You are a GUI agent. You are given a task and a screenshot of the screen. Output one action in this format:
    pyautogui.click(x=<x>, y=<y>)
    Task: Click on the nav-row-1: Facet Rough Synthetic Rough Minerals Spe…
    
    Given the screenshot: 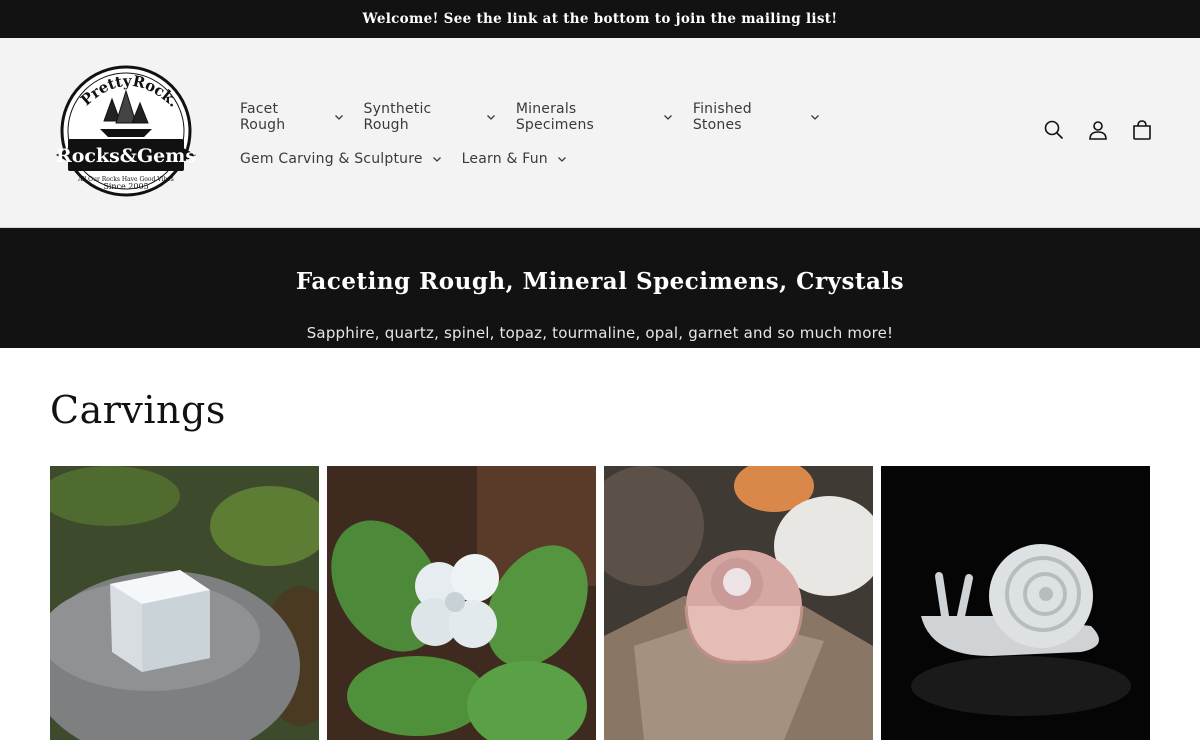 What is the action you would take?
    pyautogui.click(x=540, y=117)
    